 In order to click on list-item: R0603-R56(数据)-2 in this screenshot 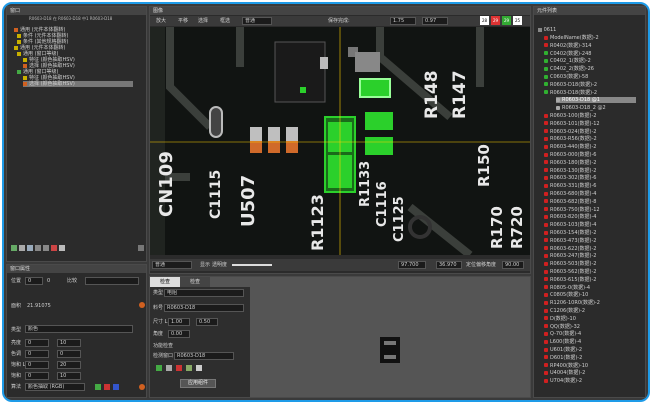, I will do `click(570, 139)`.